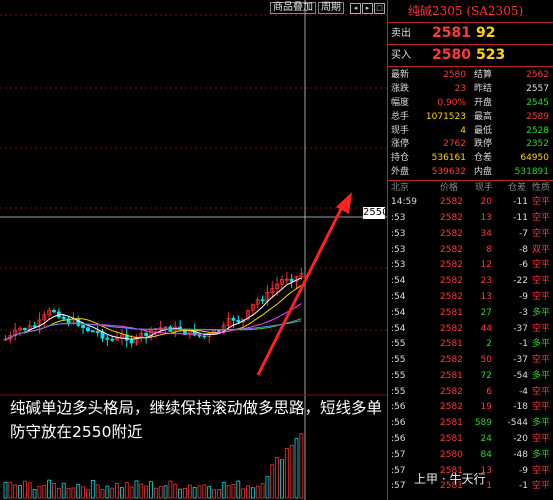  I want to click on contract-title: 纯碱2305 (SA2305), so click(470, 11).